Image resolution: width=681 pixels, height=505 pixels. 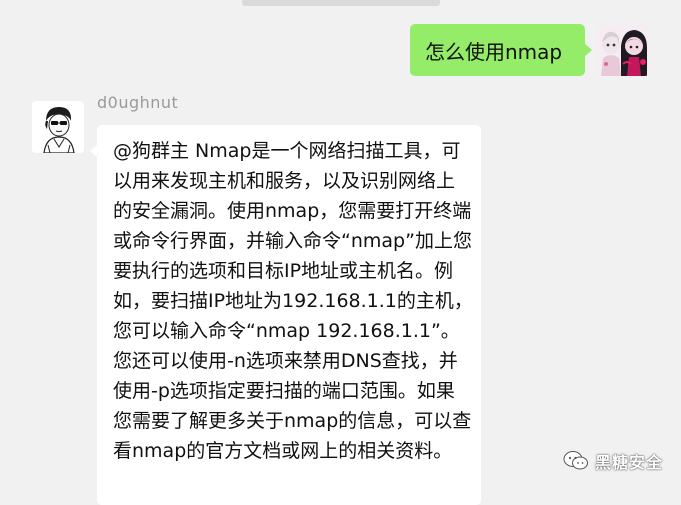 I want to click on watermark-text: 黑糖安全, so click(x=629, y=462).